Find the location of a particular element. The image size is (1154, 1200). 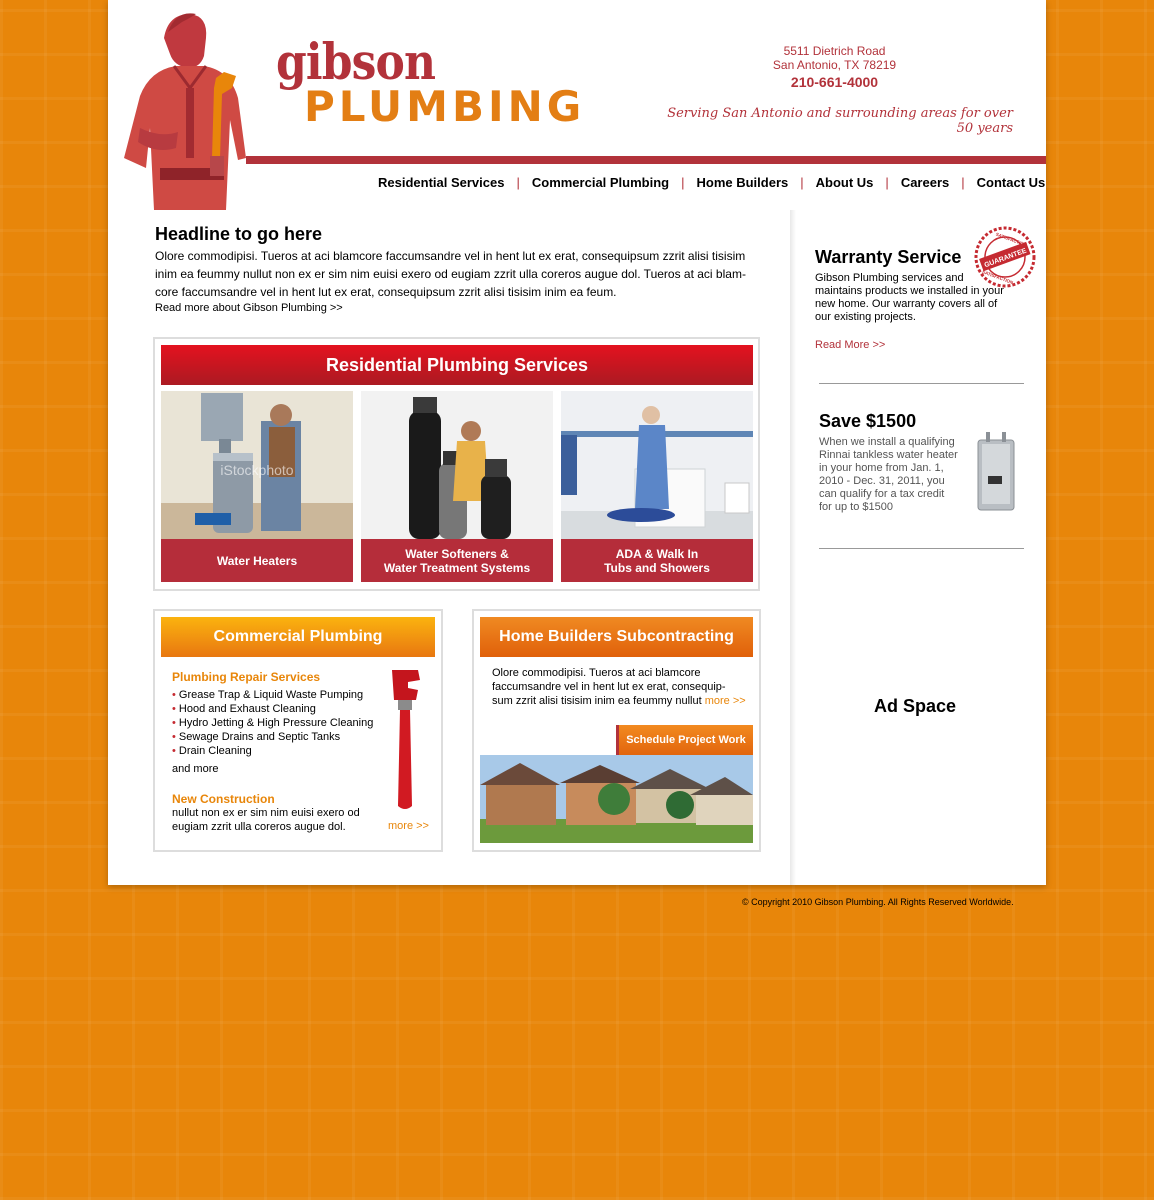

tankless-heater-icon is located at coordinates (996, 471).